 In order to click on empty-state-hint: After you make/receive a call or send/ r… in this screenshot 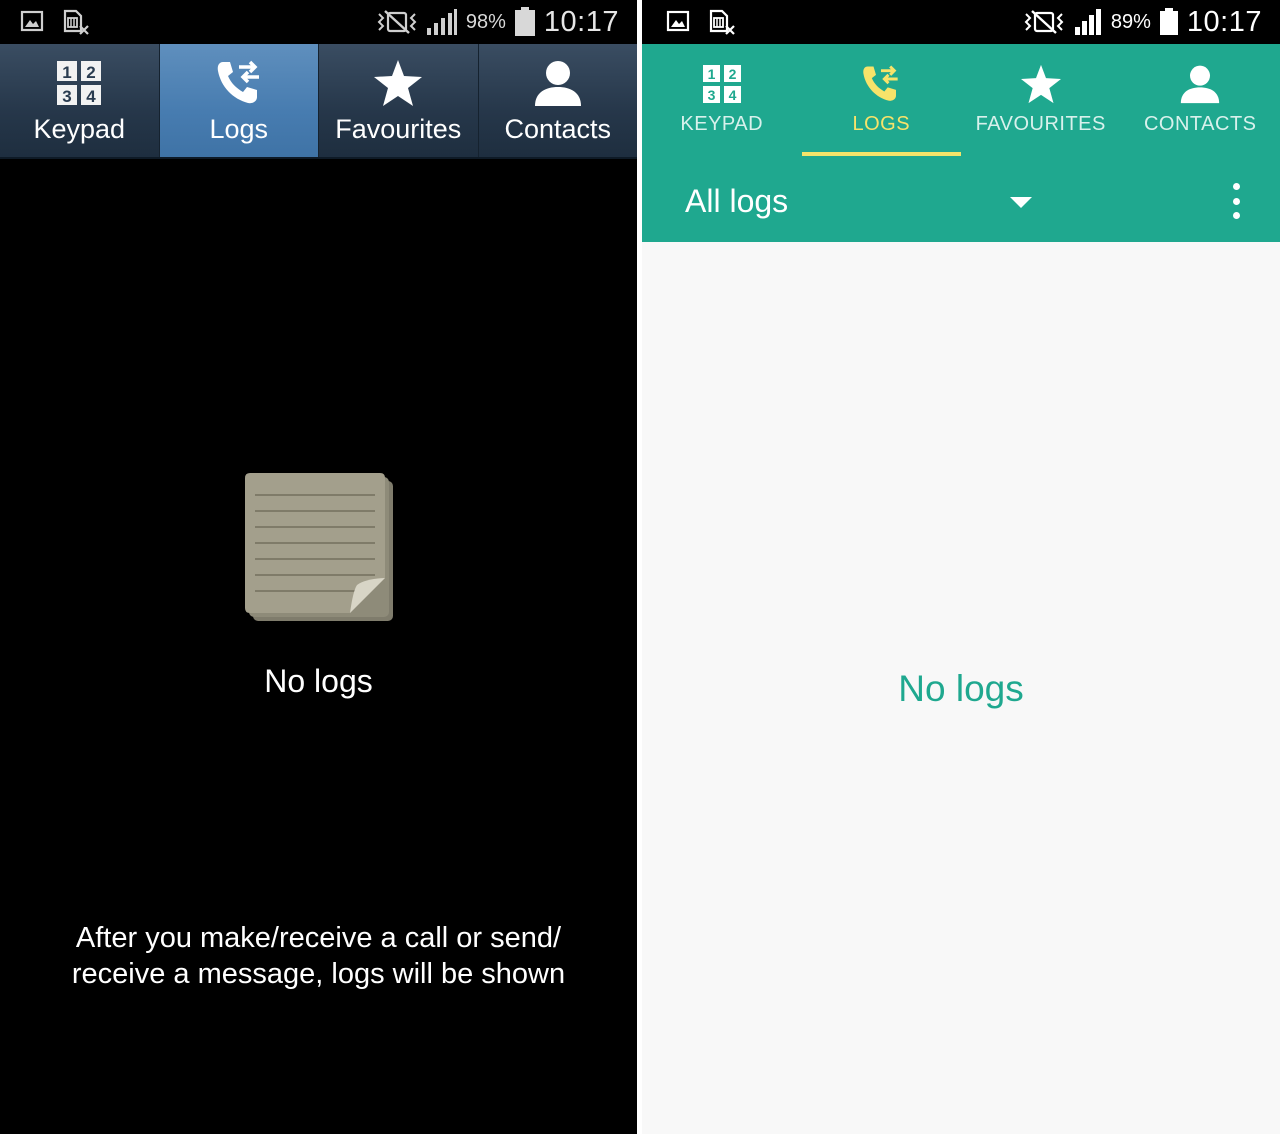, I will do `click(318, 956)`.